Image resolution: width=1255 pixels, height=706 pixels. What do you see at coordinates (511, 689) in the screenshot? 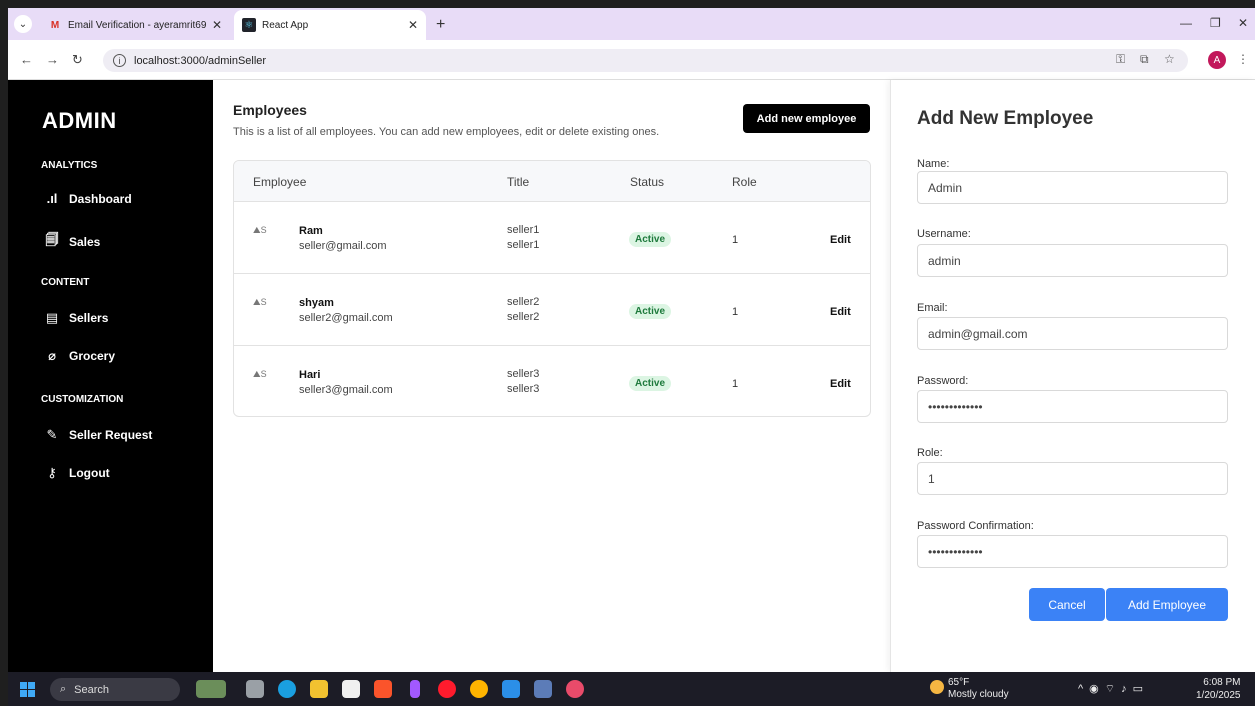
I see `vscode-icon` at bounding box center [511, 689].